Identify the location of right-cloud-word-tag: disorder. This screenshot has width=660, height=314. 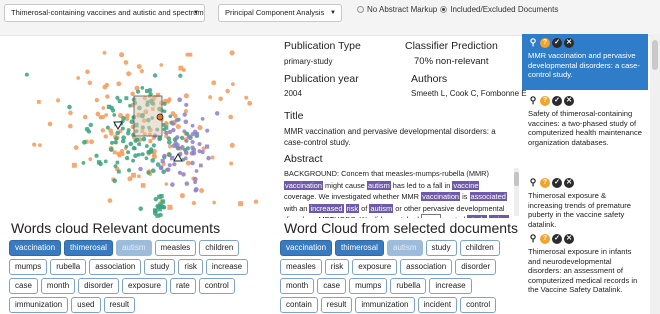
(476, 267).